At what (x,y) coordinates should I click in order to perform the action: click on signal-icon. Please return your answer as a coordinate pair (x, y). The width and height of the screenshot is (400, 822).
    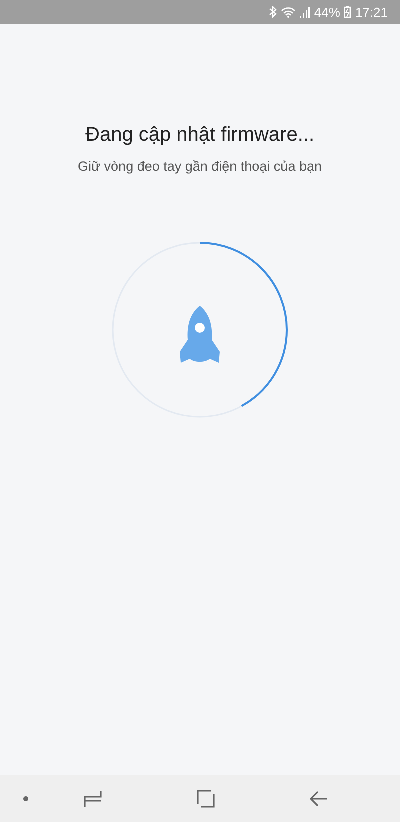
    Looking at the image, I should click on (305, 12).